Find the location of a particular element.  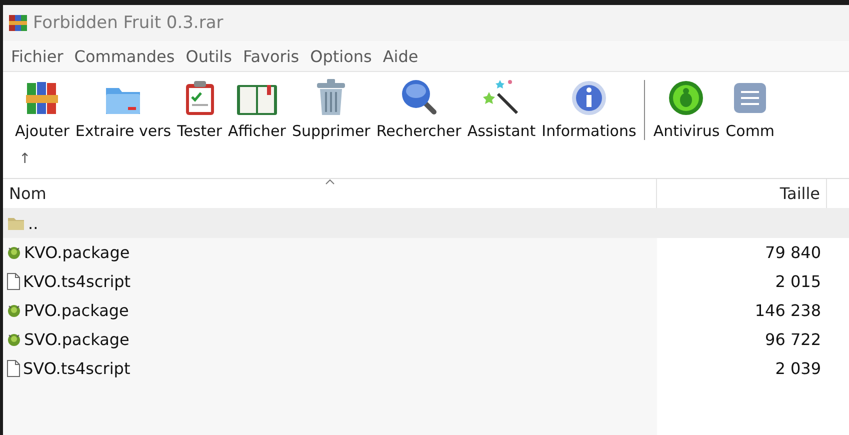

file-size: 146 238 is located at coordinates (787, 310).